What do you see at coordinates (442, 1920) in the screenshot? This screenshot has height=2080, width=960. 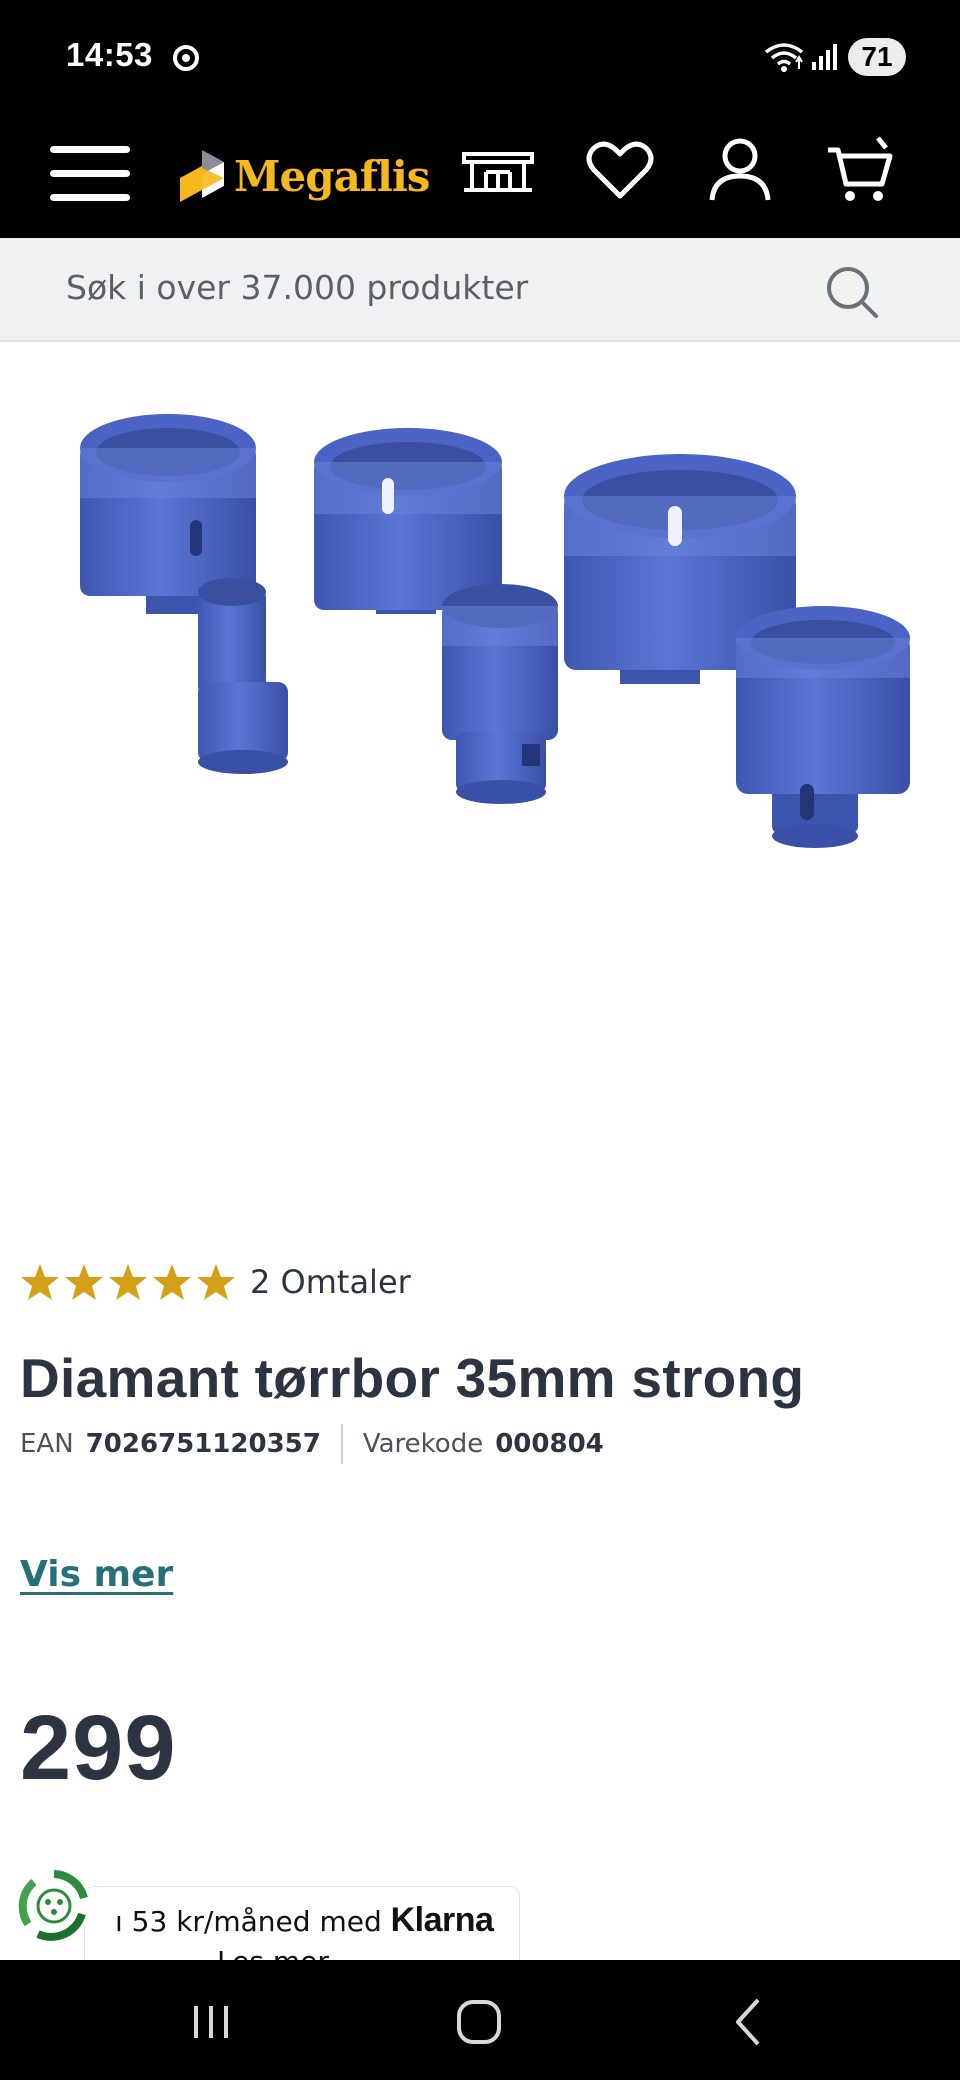 I see `klarna-logo: Klarna` at bounding box center [442, 1920].